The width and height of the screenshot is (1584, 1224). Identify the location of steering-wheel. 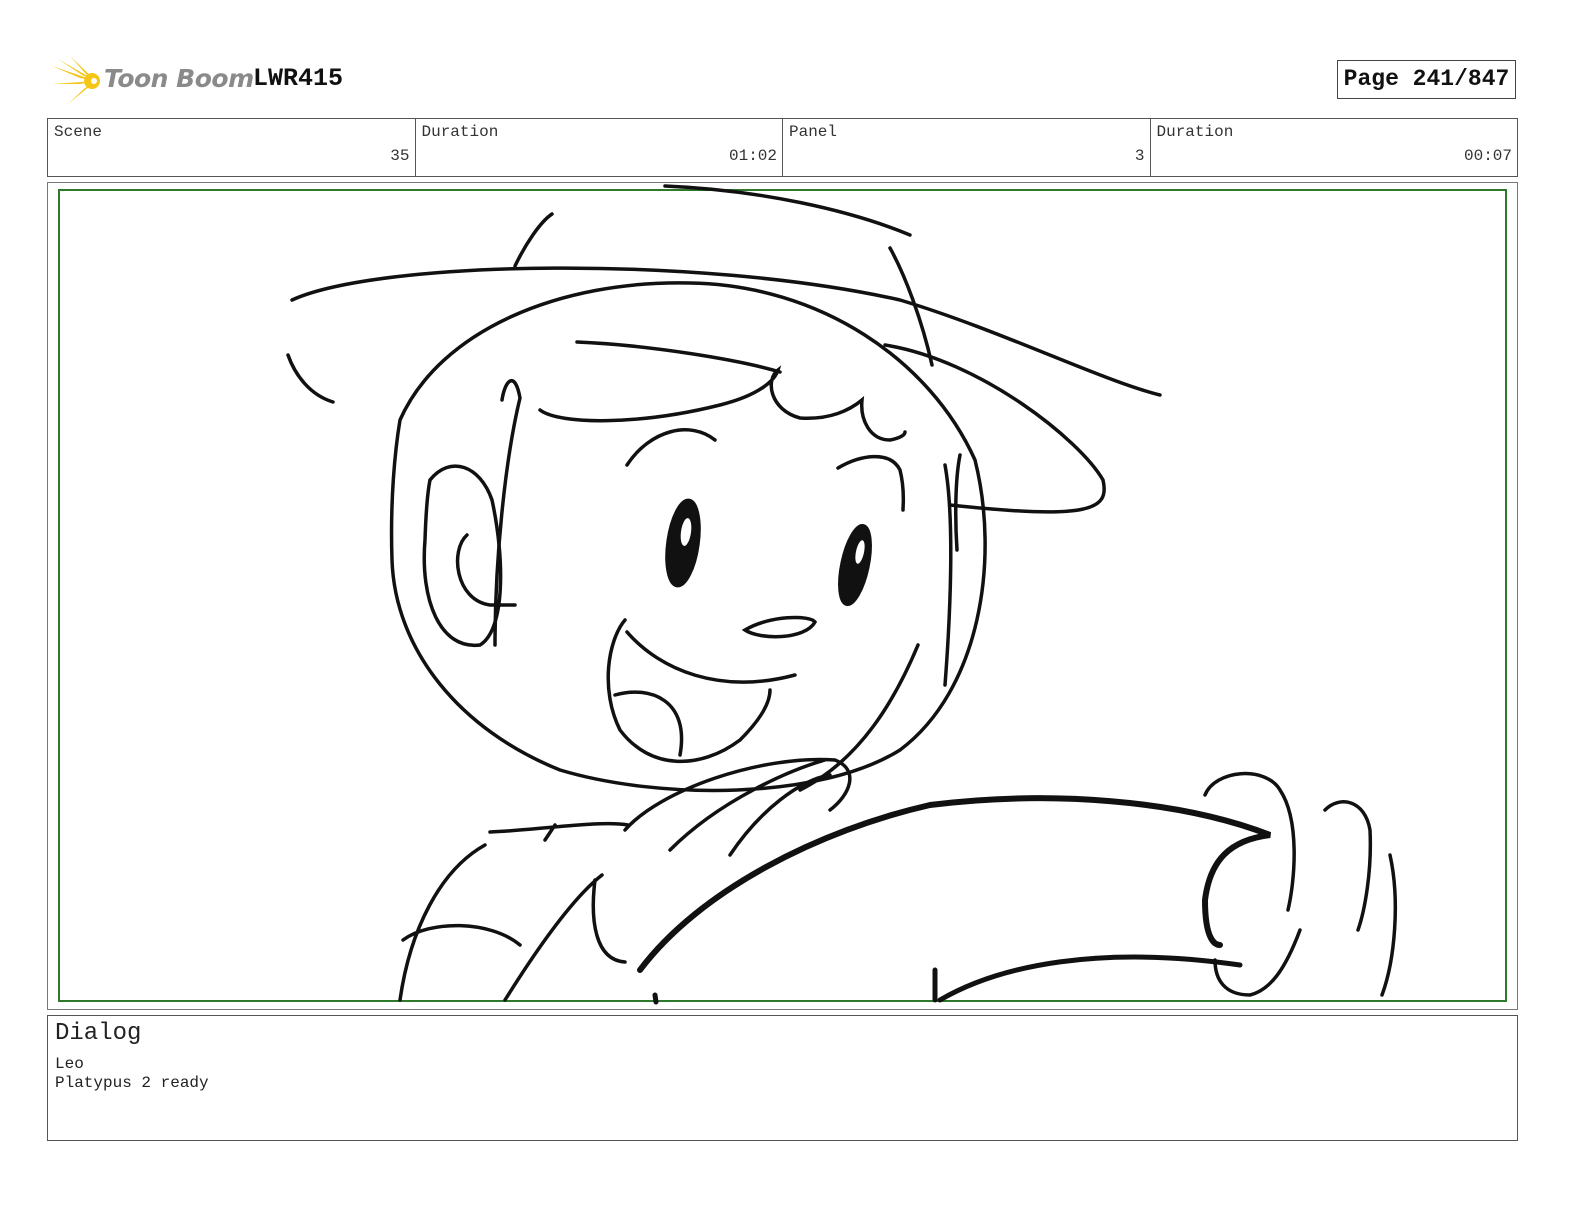
(954, 884).